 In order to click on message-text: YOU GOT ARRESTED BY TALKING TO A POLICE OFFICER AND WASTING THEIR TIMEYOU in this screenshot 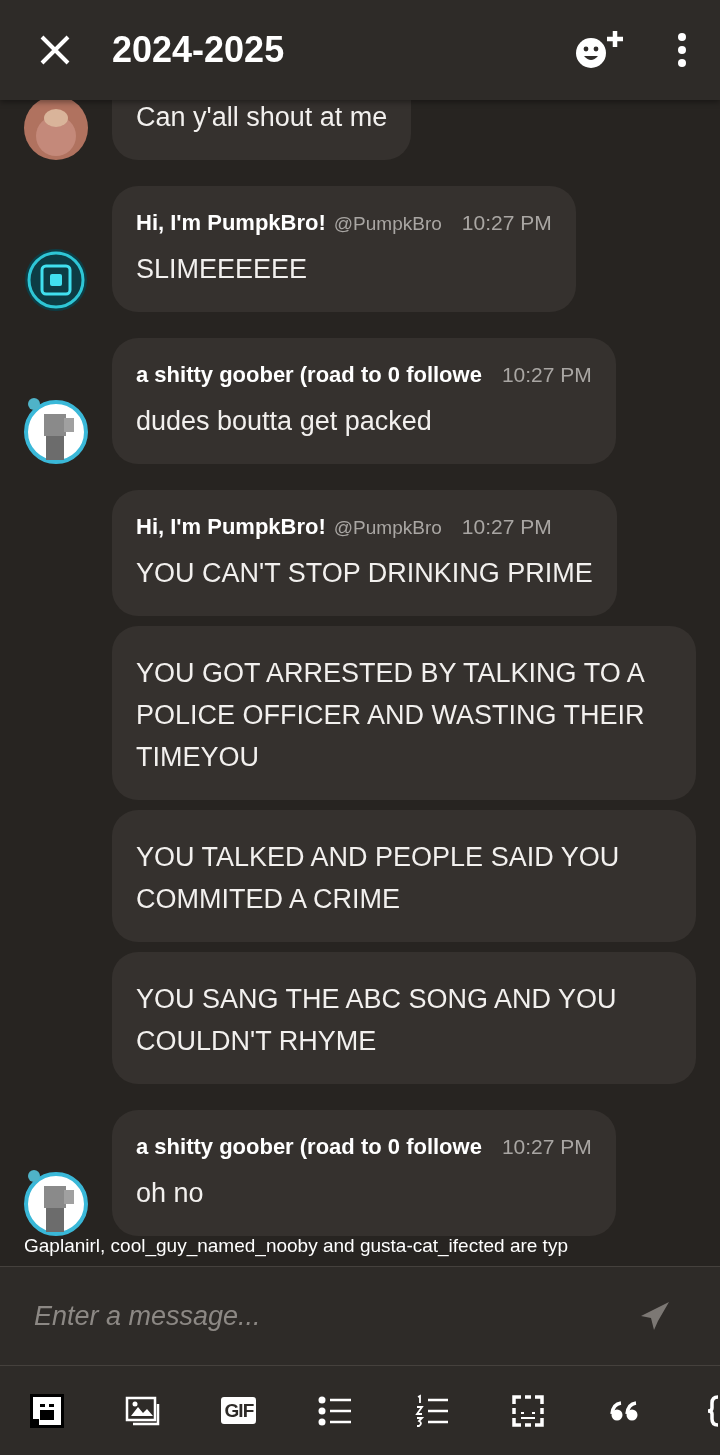, I will do `click(391, 715)`.